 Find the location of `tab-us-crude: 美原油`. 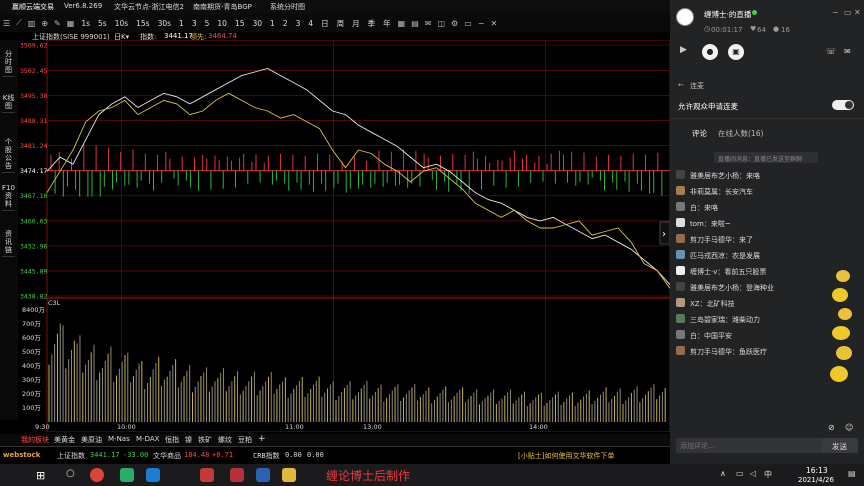

tab-us-crude: 美原油 is located at coordinates (91, 440).